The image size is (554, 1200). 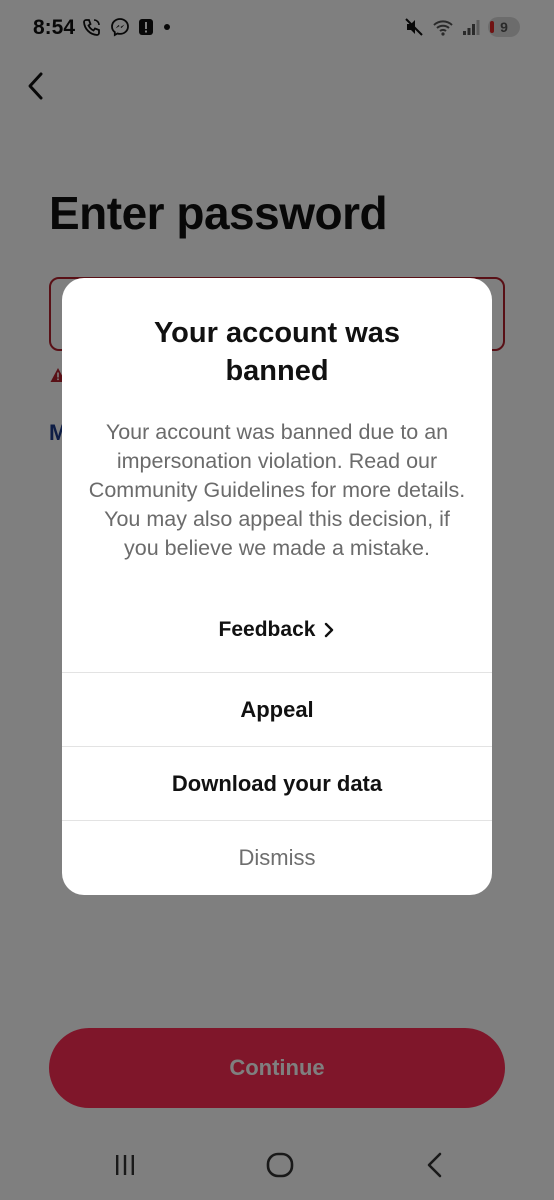 What do you see at coordinates (277, 333) in the screenshot?
I see `dialog-title-line-1: Your account was` at bounding box center [277, 333].